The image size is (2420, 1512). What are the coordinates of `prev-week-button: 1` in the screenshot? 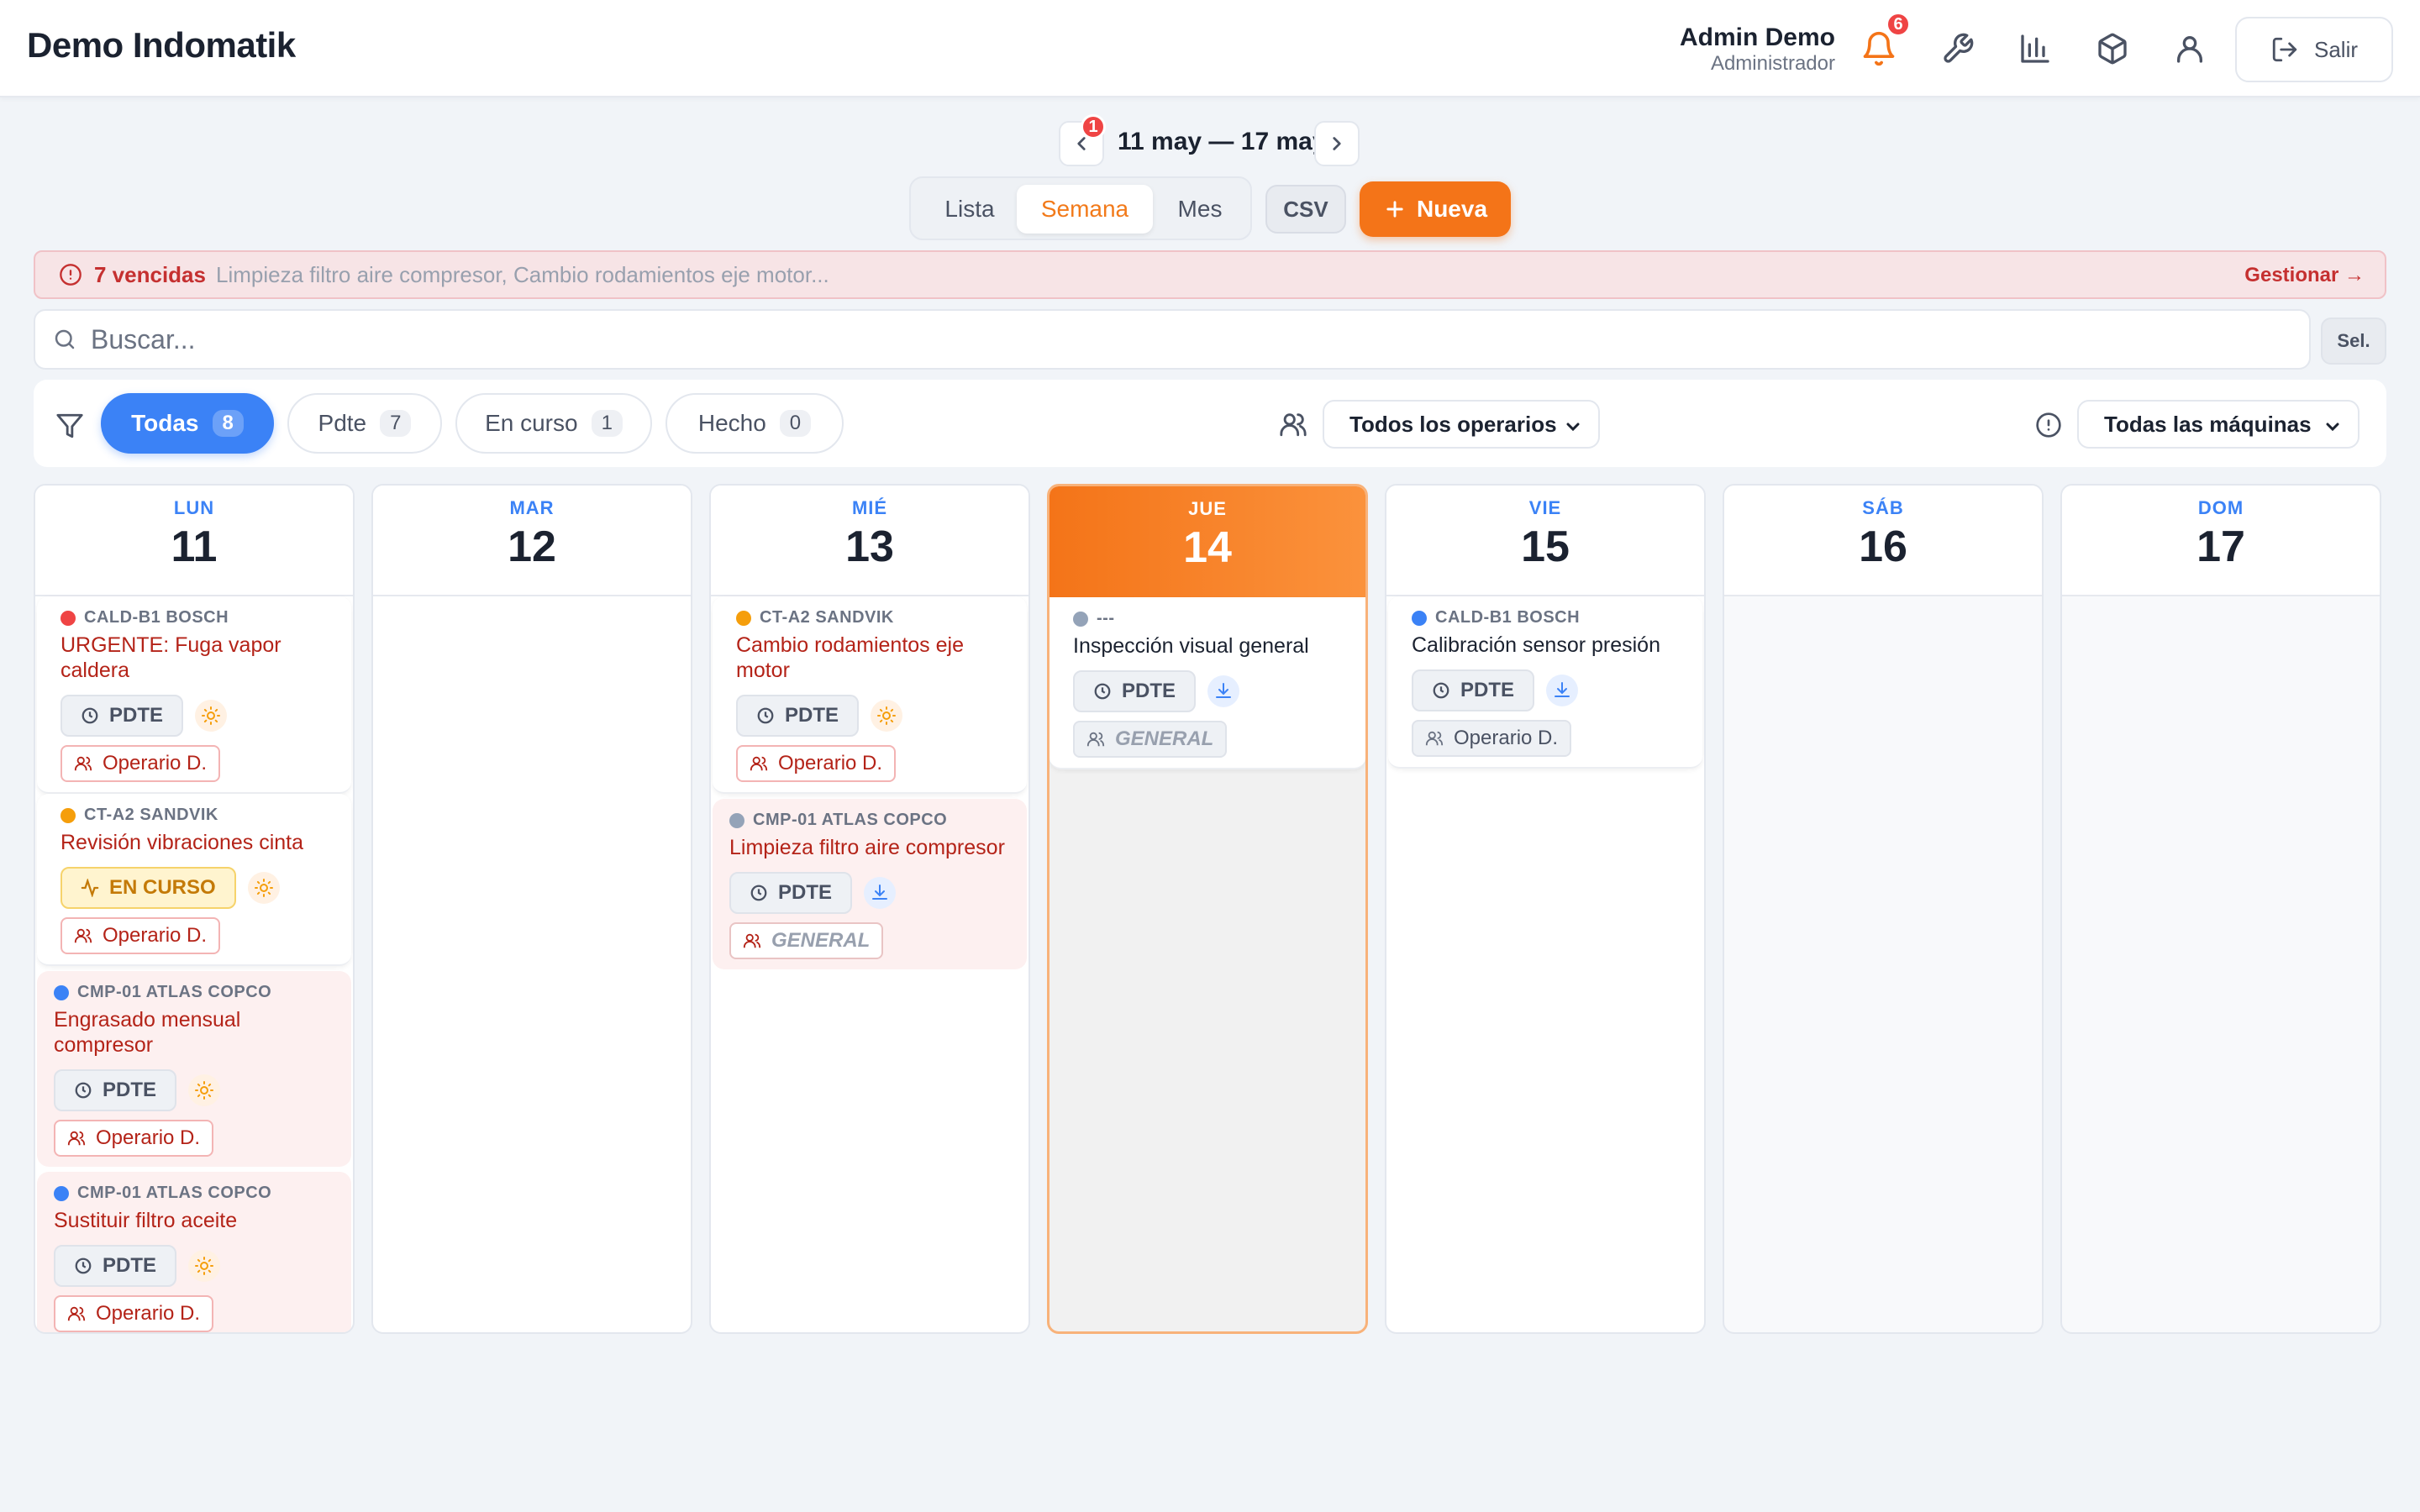 It's located at (1082, 140).